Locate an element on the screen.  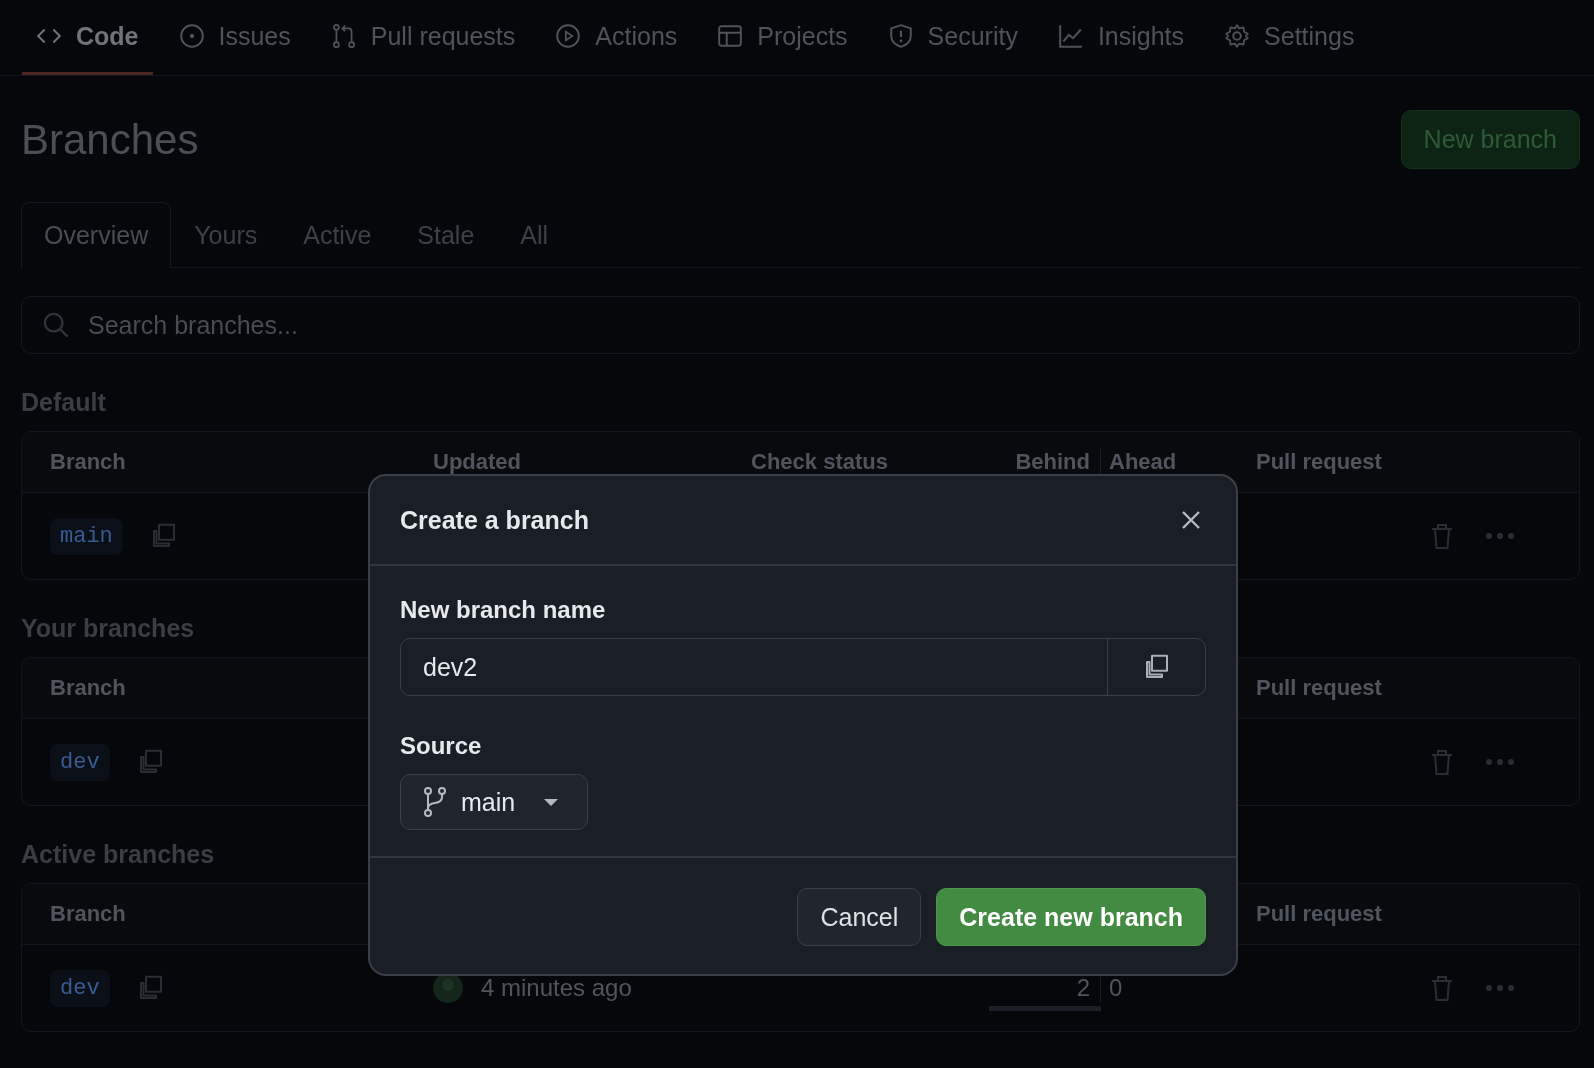
filter-tab: Stale is located at coordinates (446, 235).